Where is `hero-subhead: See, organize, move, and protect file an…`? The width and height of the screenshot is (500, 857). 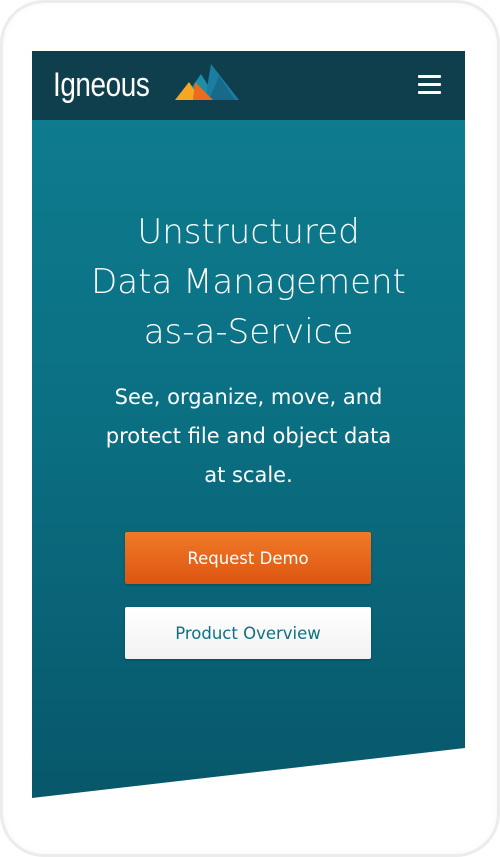 hero-subhead: See, organize, move, and protect file an… is located at coordinates (248, 436).